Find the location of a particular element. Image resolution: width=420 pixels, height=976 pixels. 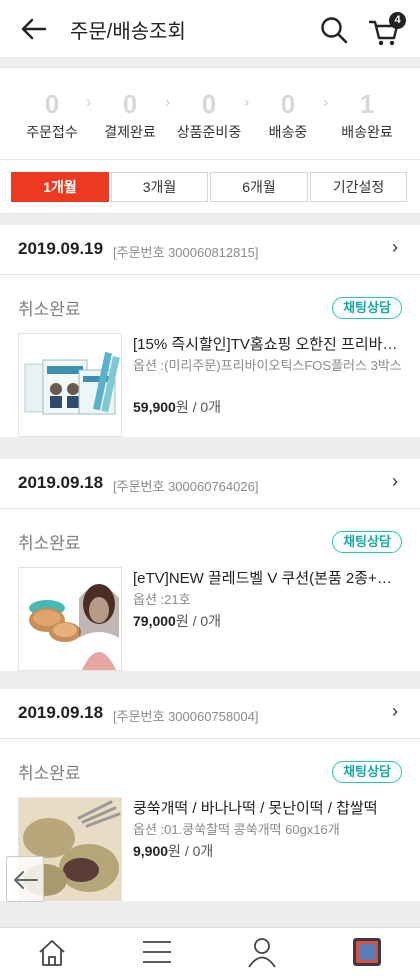

order-number: [주문번호 300060812815] is located at coordinates (186, 252).